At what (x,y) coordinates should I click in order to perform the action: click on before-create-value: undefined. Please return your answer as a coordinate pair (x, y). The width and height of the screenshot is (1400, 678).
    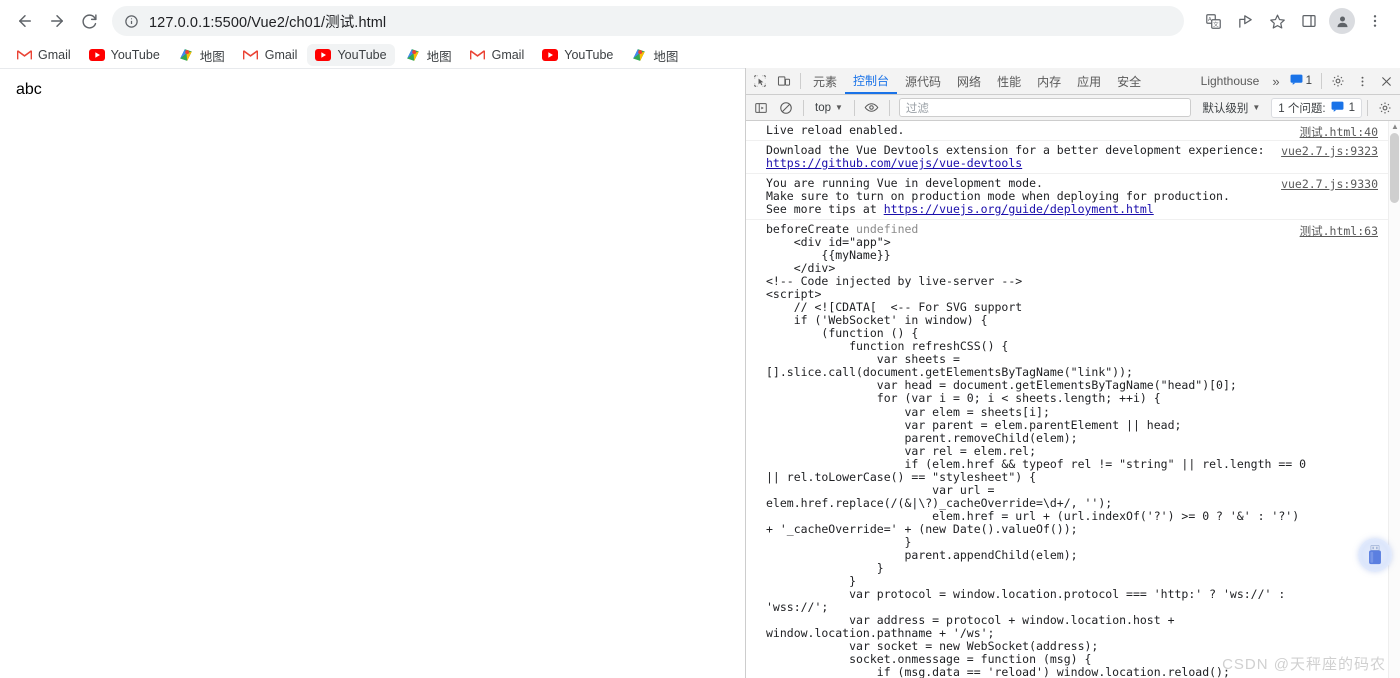
    Looking at the image, I should click on (887, 228).